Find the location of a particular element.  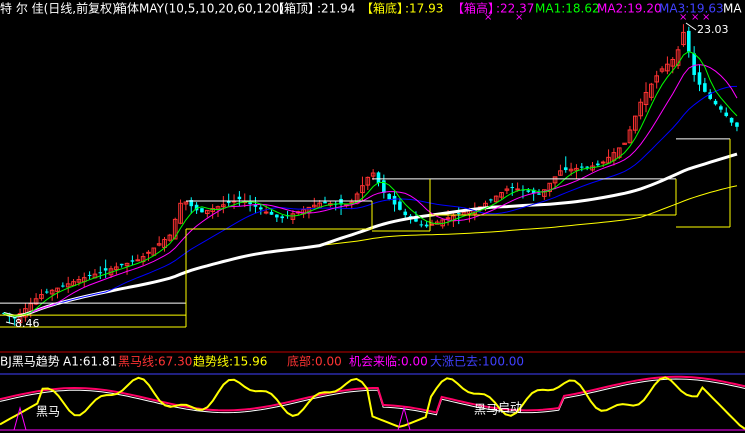

sub-indicator-name: BJ黑马趋势 is located at coordinates (30, 362).